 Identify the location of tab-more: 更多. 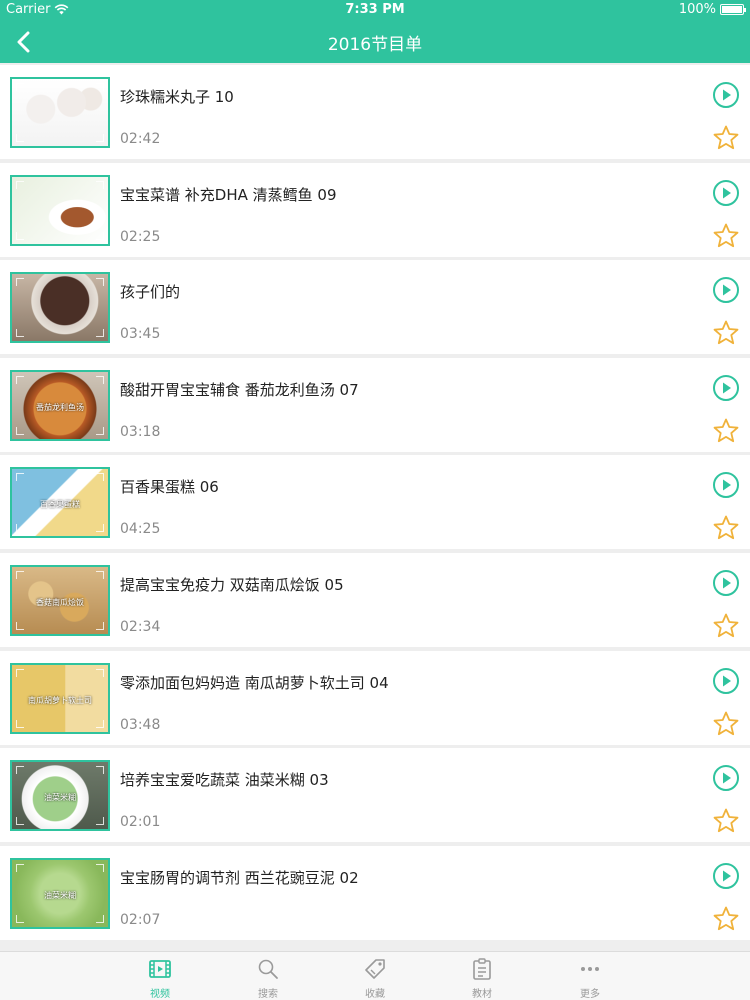
(590, 976).